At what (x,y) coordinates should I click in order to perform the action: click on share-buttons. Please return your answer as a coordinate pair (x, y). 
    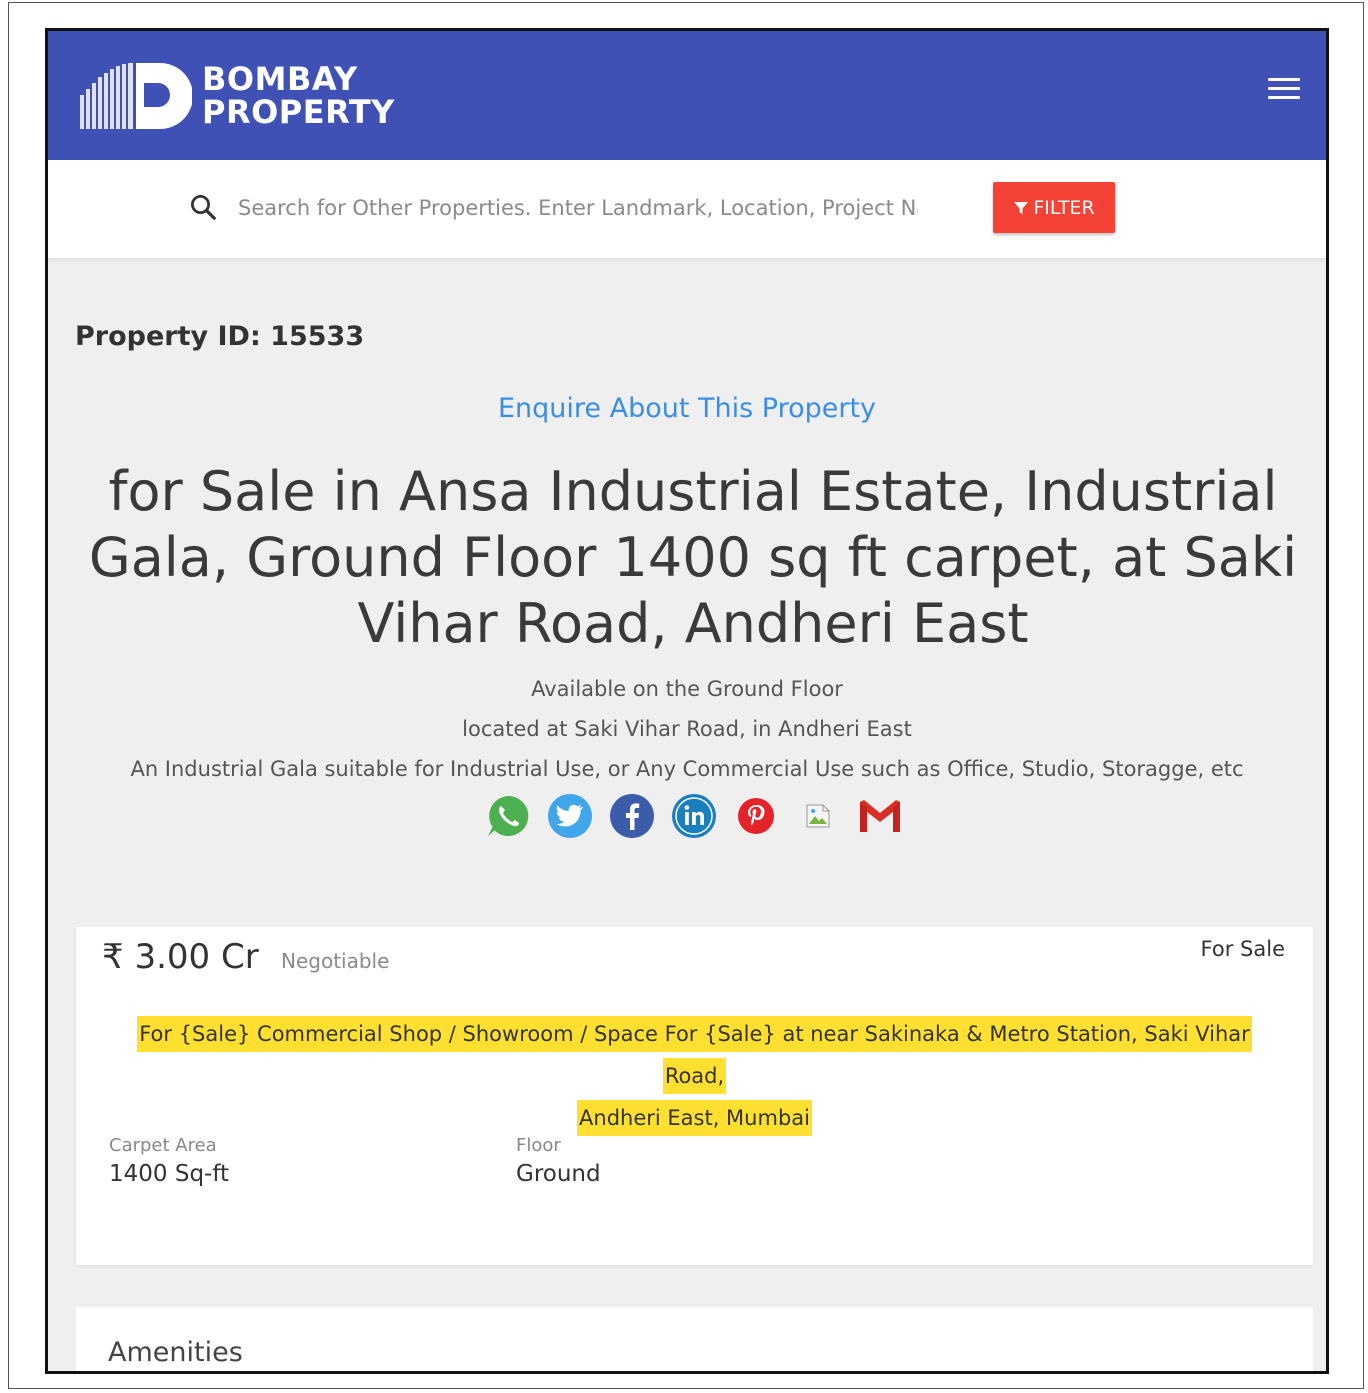
    Looking at the image, I should click on (694, 816).